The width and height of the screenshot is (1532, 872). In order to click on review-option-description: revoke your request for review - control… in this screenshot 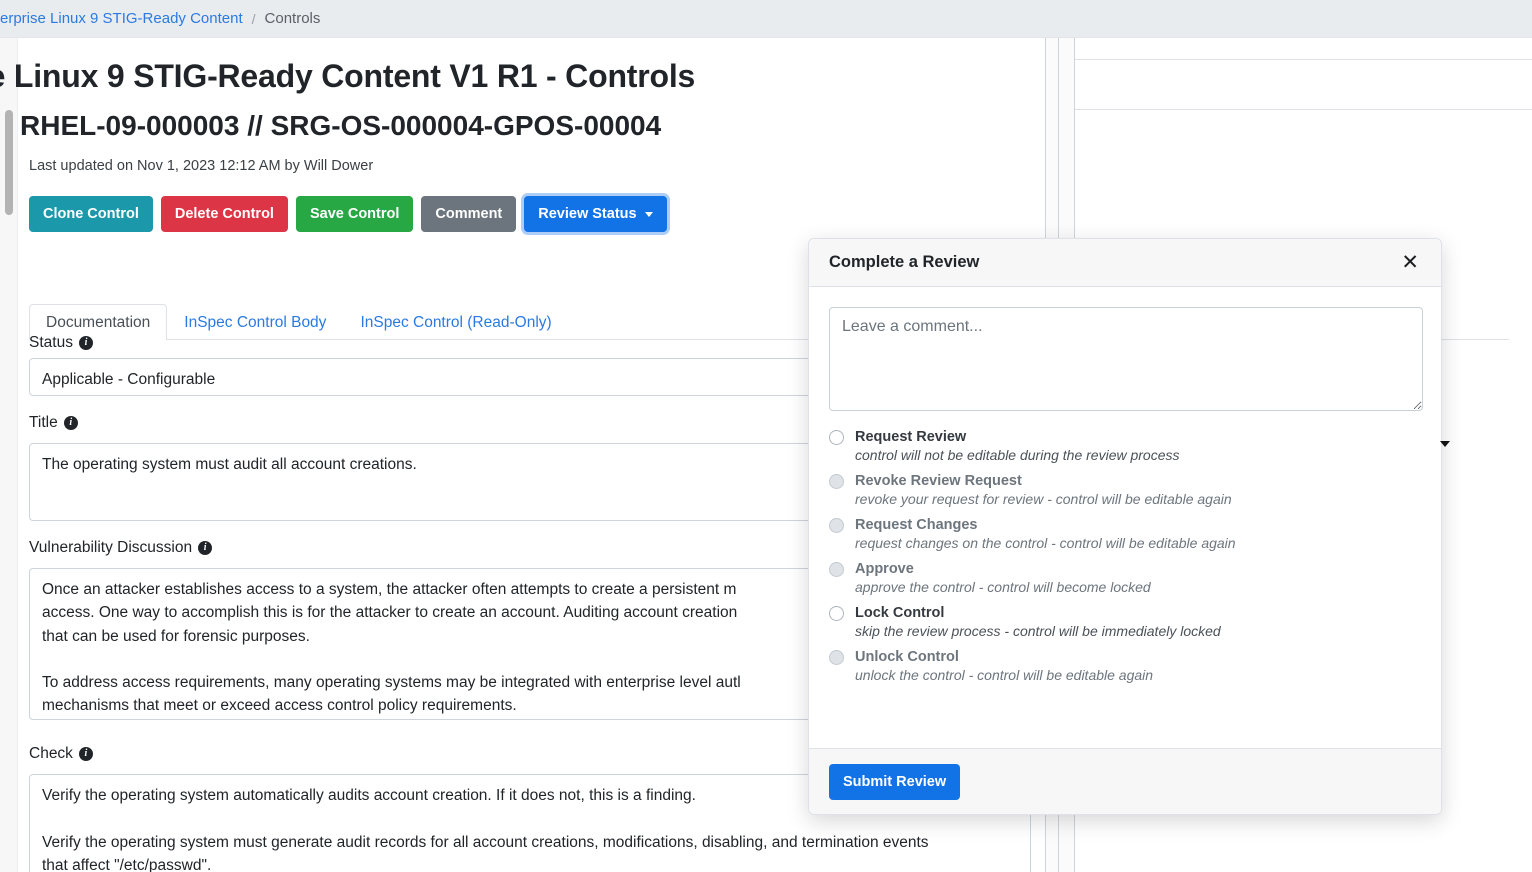, I will do `click(1043, 499)`.